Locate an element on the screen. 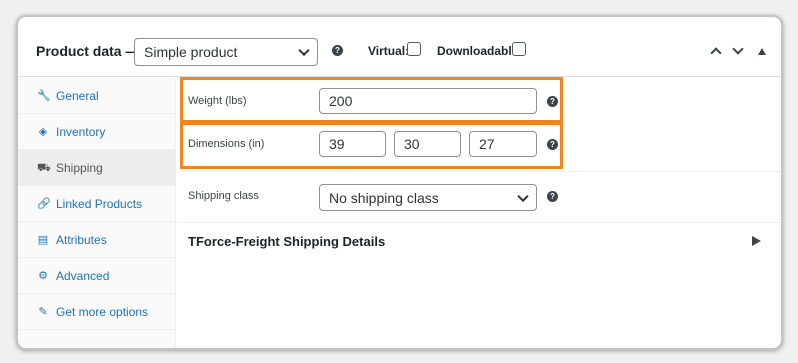  tab-label: Attributes is located at coordinates (81, 239).